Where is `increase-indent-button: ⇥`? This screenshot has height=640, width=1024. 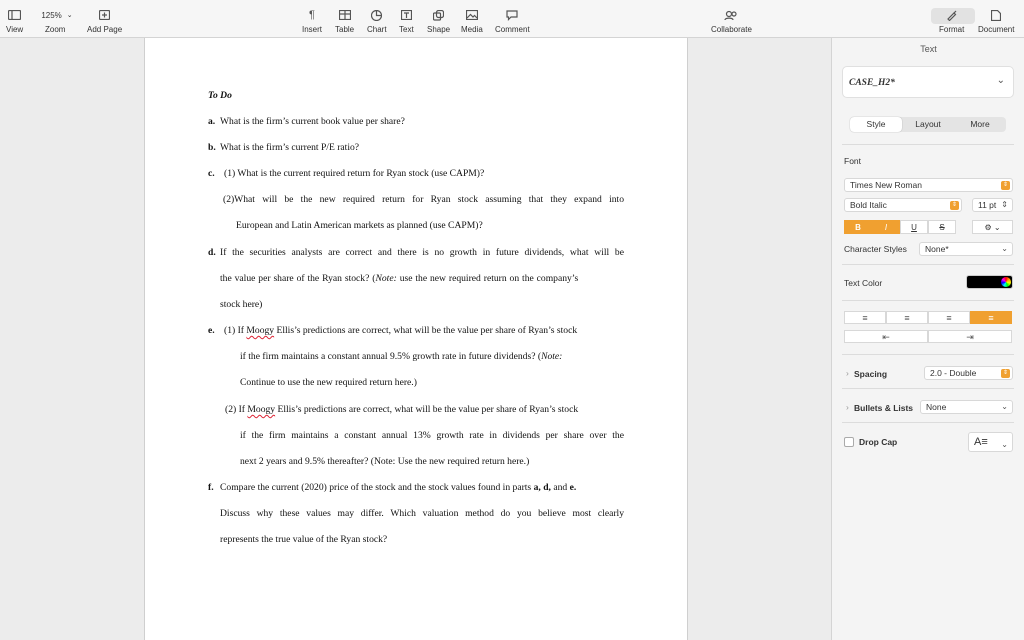
increase-indent-button: ⇥ is located at coordinates (970, 336).